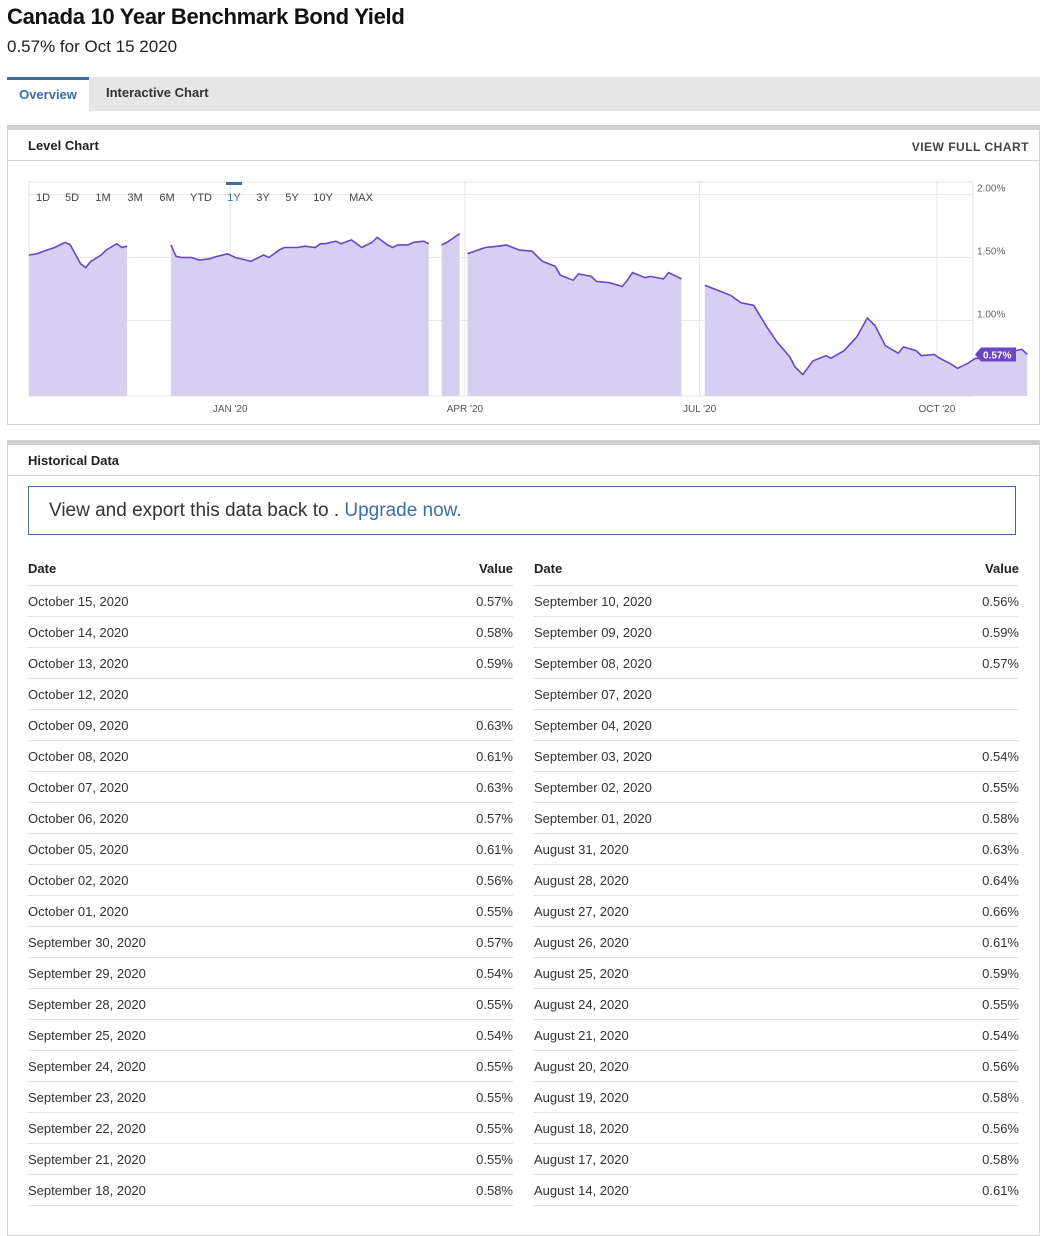  I want to click on table-row: October 14, 2020 0.58%, so click(270, 632).